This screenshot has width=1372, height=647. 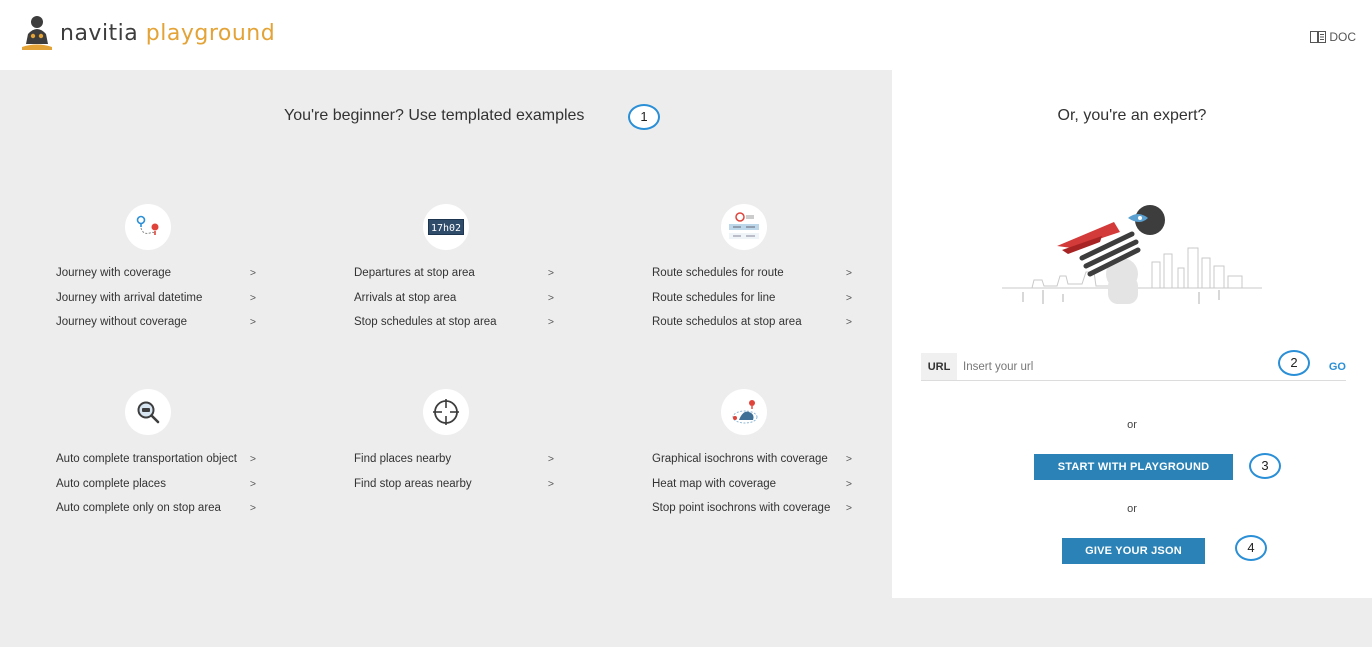 I want to click on book-icon, so click(x=1318, y=37).